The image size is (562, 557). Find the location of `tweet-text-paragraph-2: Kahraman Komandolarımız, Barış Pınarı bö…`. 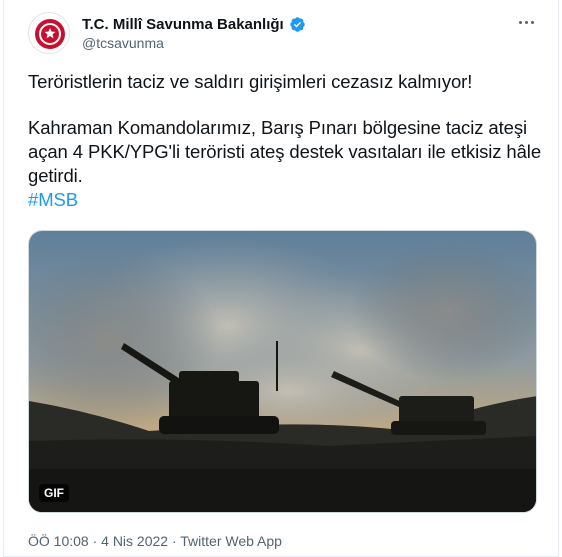

tweet-text-paragraph-2: Kahraman Komandolarımız, Barış Pınarı bö… is located at coordinates (285, 151).